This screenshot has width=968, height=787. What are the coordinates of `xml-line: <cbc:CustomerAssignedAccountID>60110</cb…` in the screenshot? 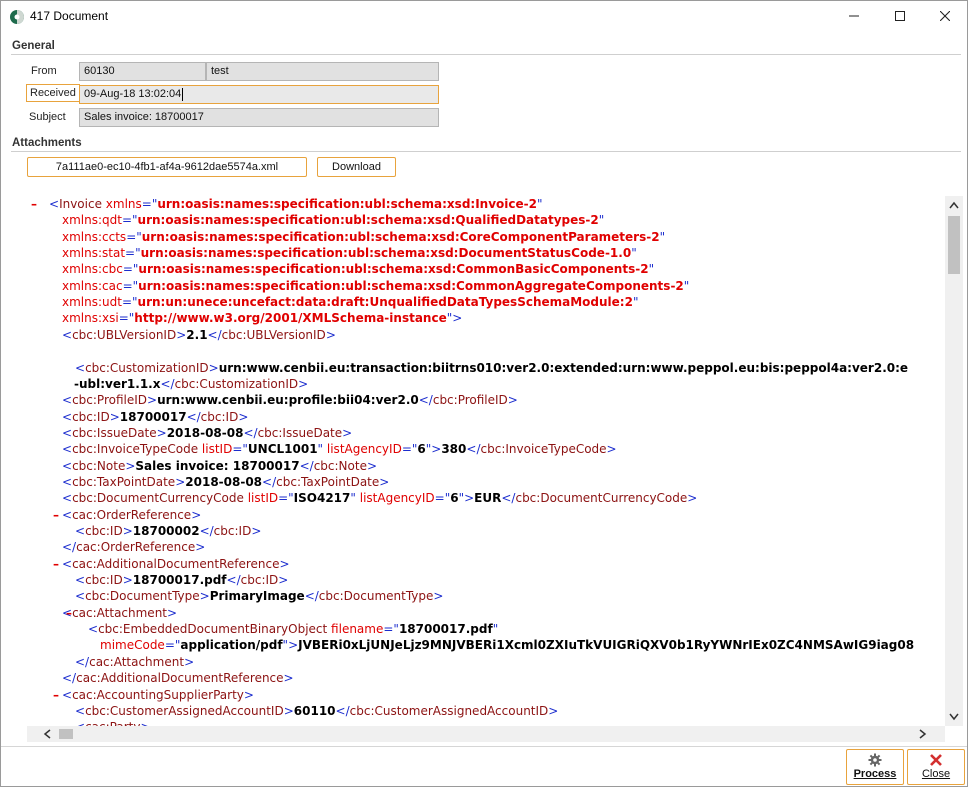 It's located at (316, 711).